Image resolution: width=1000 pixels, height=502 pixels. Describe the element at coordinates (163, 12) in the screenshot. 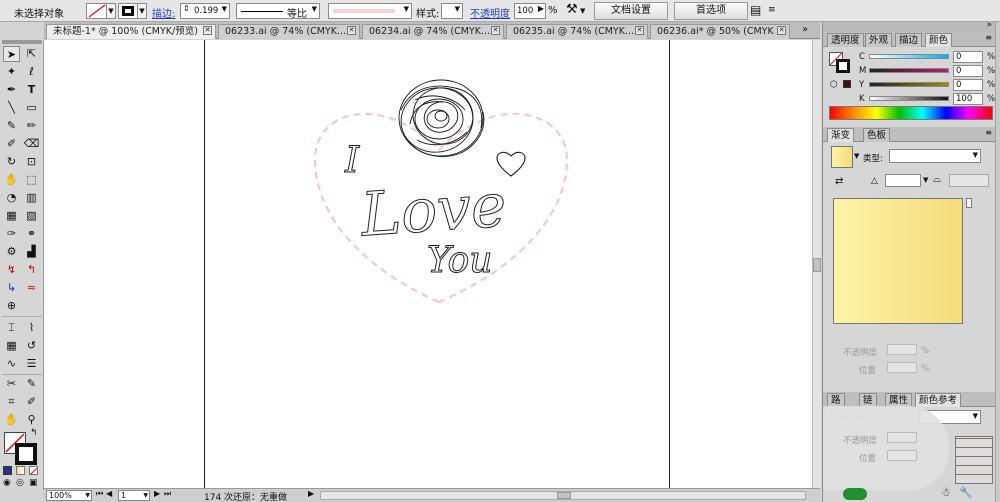

I see `stroke-weight-link: 描边:` at that location.